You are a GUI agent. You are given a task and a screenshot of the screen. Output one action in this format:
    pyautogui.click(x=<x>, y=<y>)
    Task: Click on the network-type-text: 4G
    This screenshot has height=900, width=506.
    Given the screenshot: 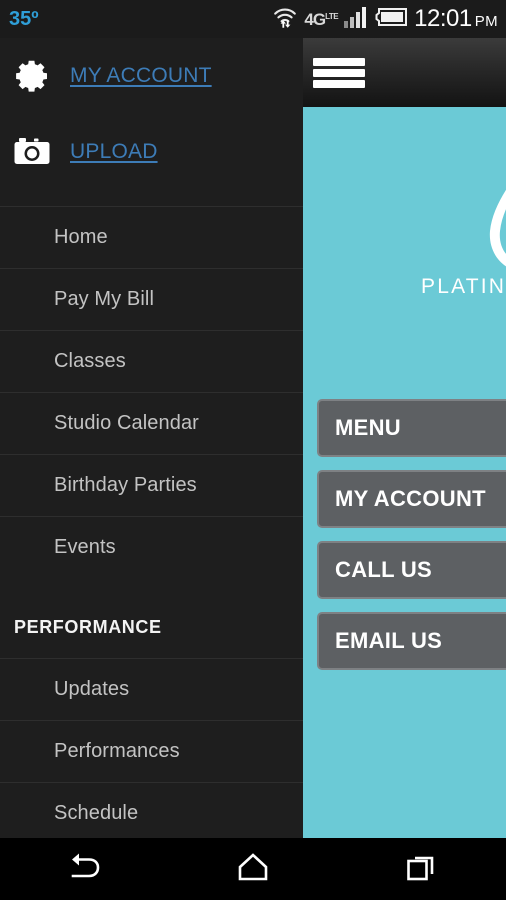 What is the action you would take?
    pyautogui.click(x=315, y=19)
    